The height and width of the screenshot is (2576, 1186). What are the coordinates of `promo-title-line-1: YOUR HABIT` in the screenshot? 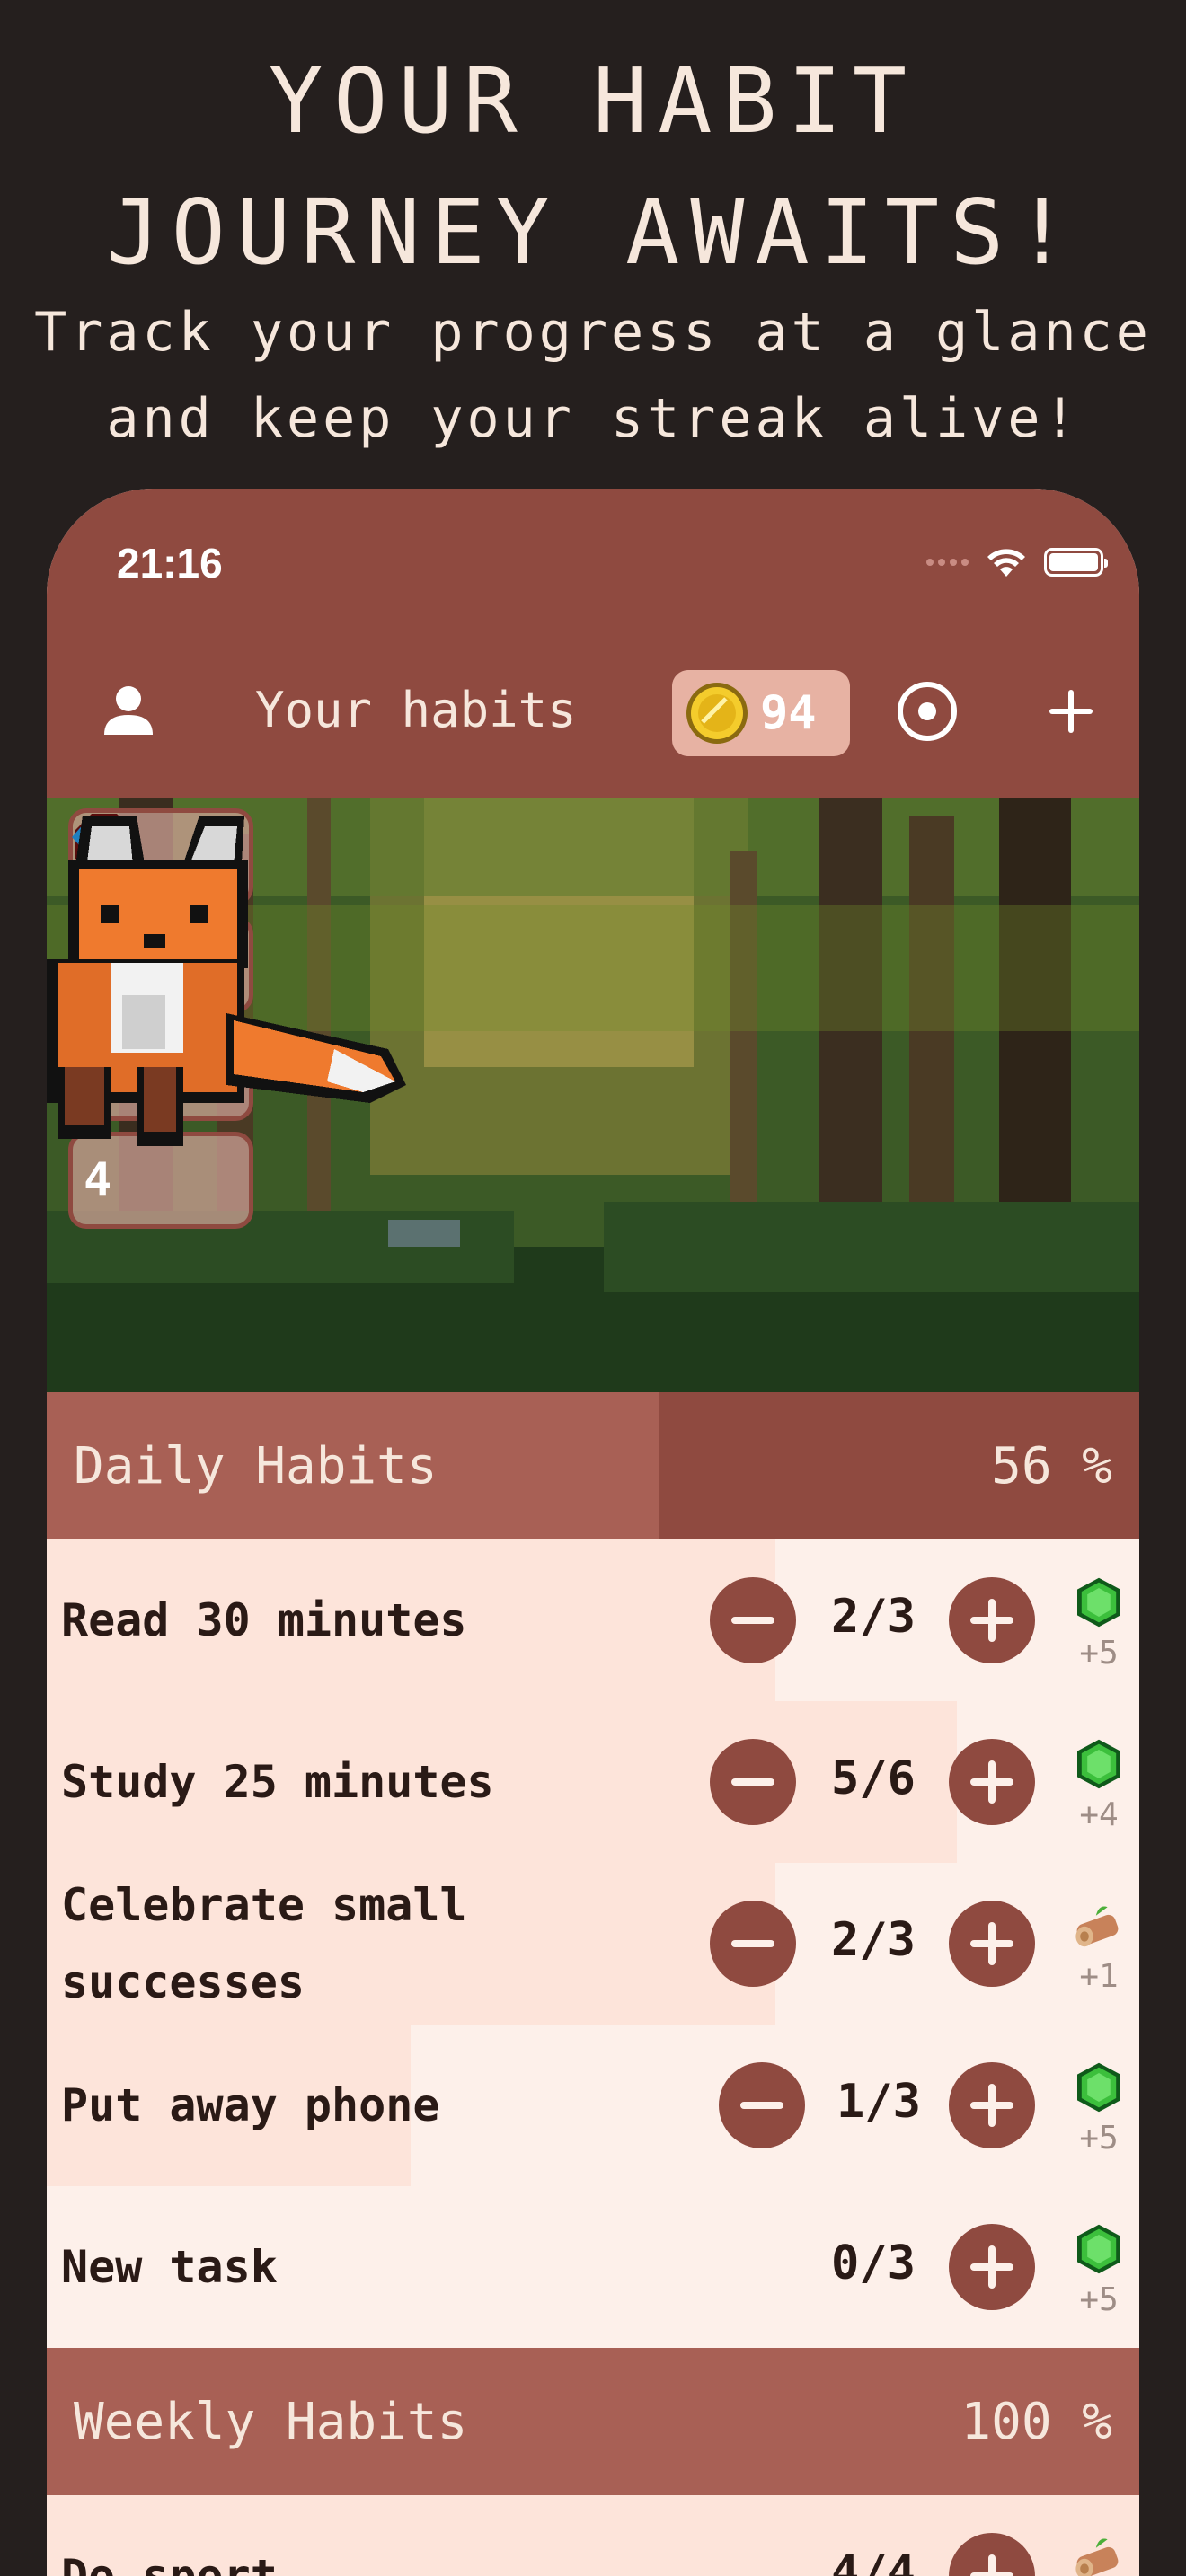 It's located at (593, 101).